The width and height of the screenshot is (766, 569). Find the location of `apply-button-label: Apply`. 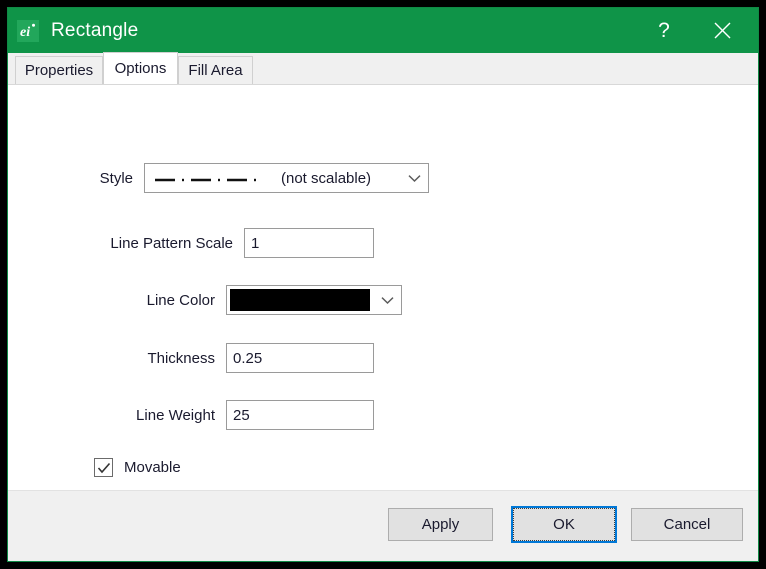

apply-button-label: Apply is located at coordinates (440, 524).